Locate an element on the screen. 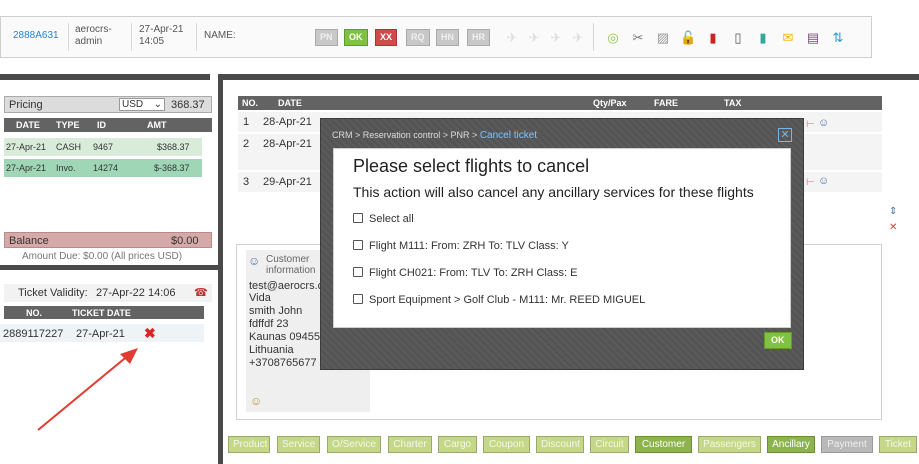 The width and height of the screenshot is (919, 464). tab-service: Service is located at coordinates (298, 444).